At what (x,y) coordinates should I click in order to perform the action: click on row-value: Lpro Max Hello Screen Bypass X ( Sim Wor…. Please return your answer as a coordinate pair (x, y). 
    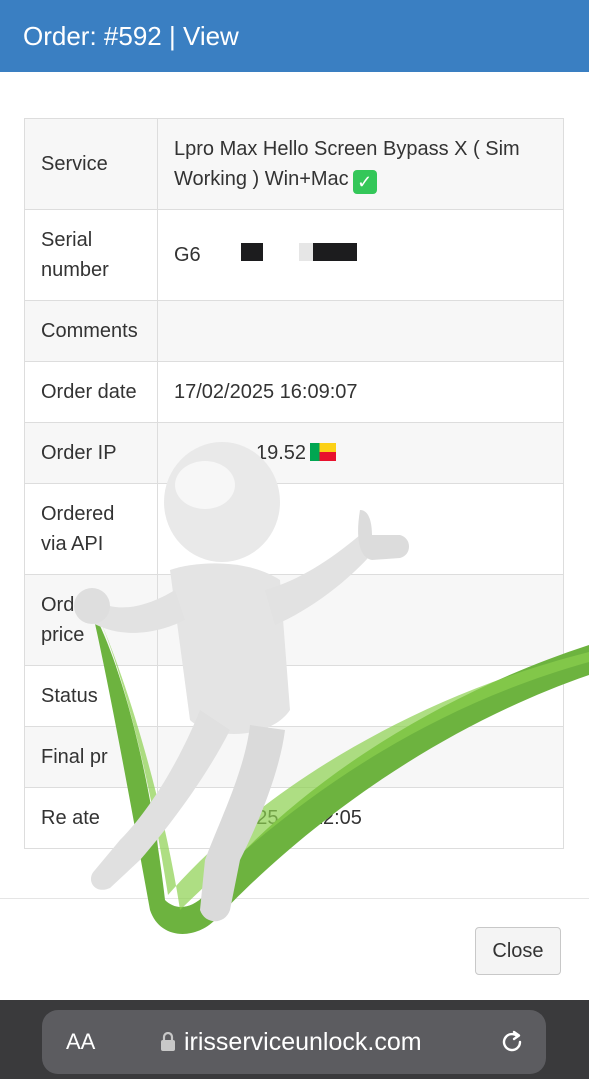
    Looking at the image, I should click on (360, 164).